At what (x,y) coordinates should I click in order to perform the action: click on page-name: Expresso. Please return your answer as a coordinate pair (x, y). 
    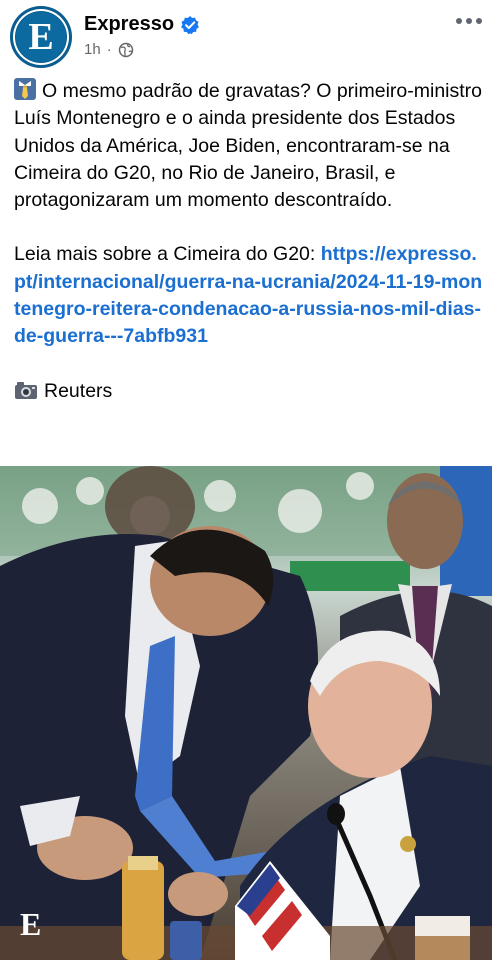
    Looking at the image, I should click on (129, 24).